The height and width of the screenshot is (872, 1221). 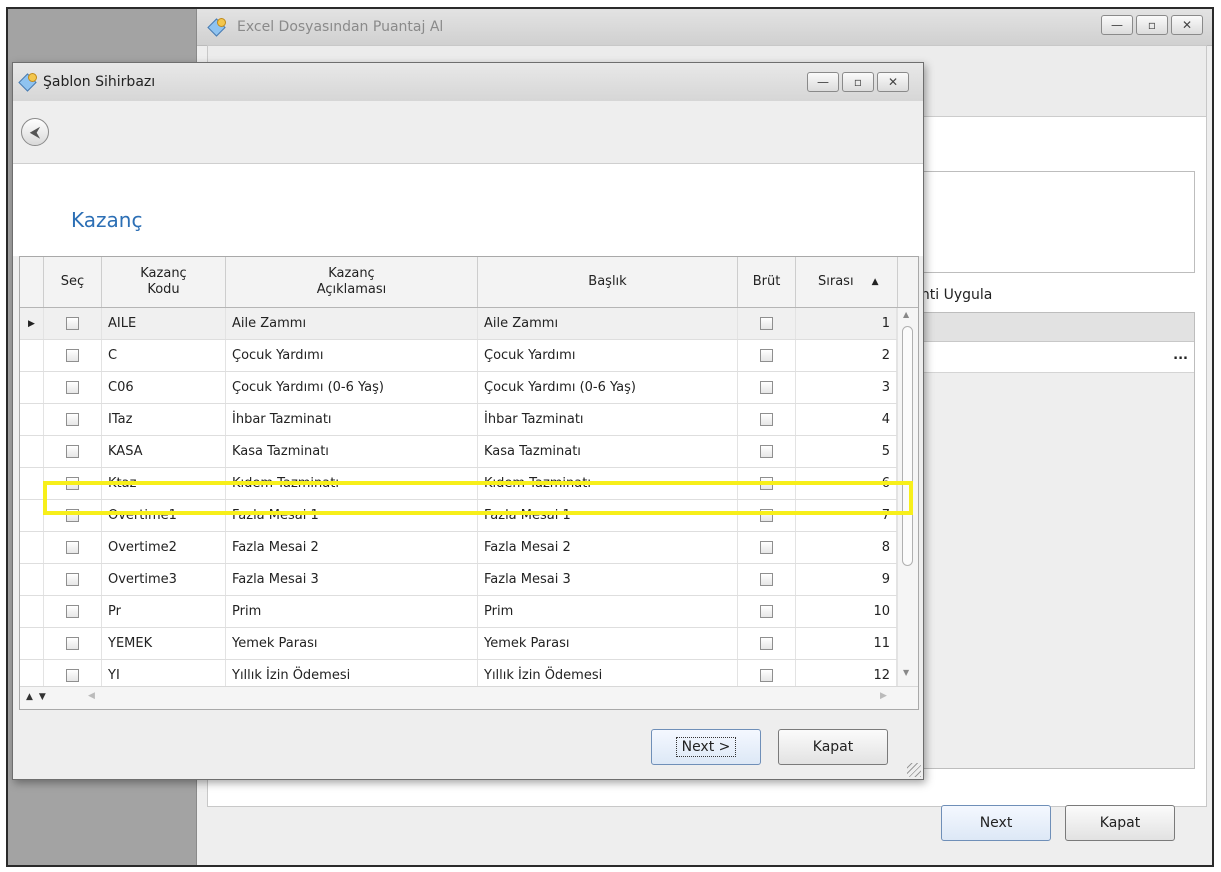 I want to click on table-row: Overtime2 Fazla Mesai 2 Fazla Mesai 28, so click(x=469, y=548).